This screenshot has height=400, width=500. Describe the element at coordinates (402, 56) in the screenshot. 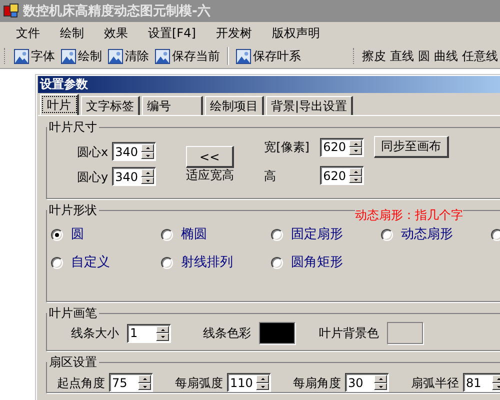

I see `tool-button: 直线` at that location.